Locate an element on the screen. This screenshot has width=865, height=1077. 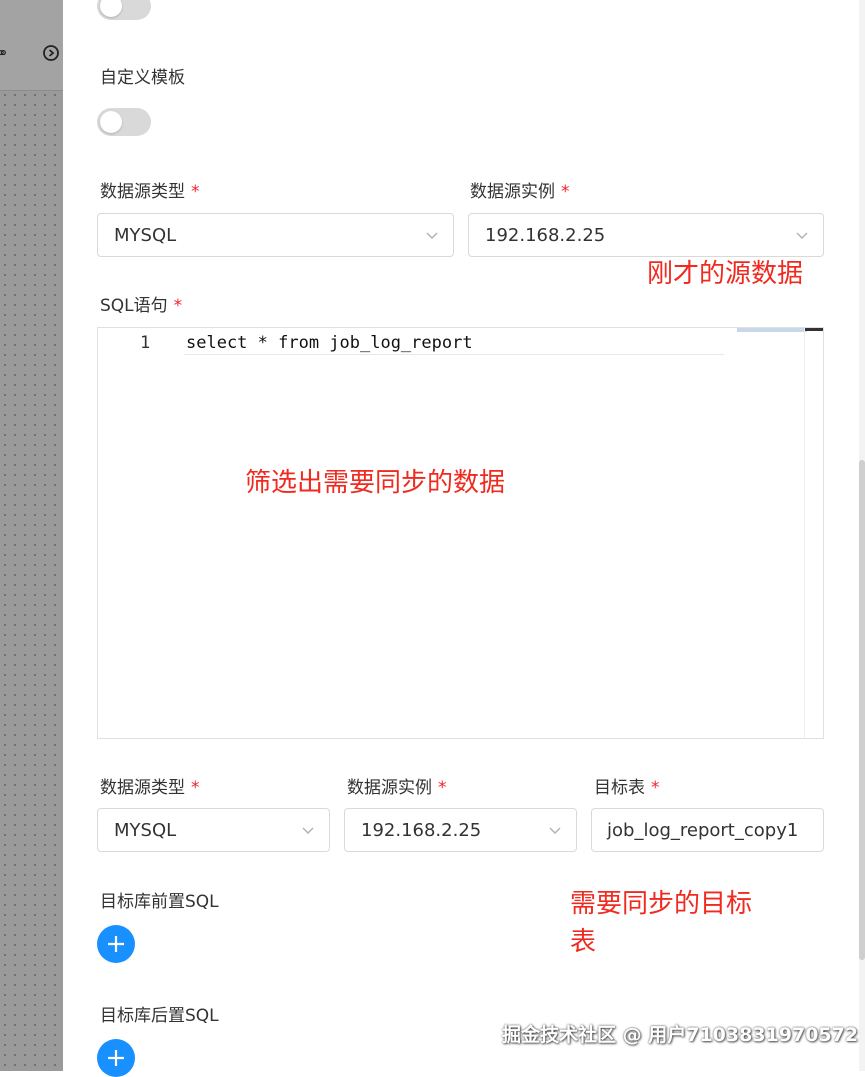
canvas-toolbar: ⚭ is located at coordinates (31, 45).